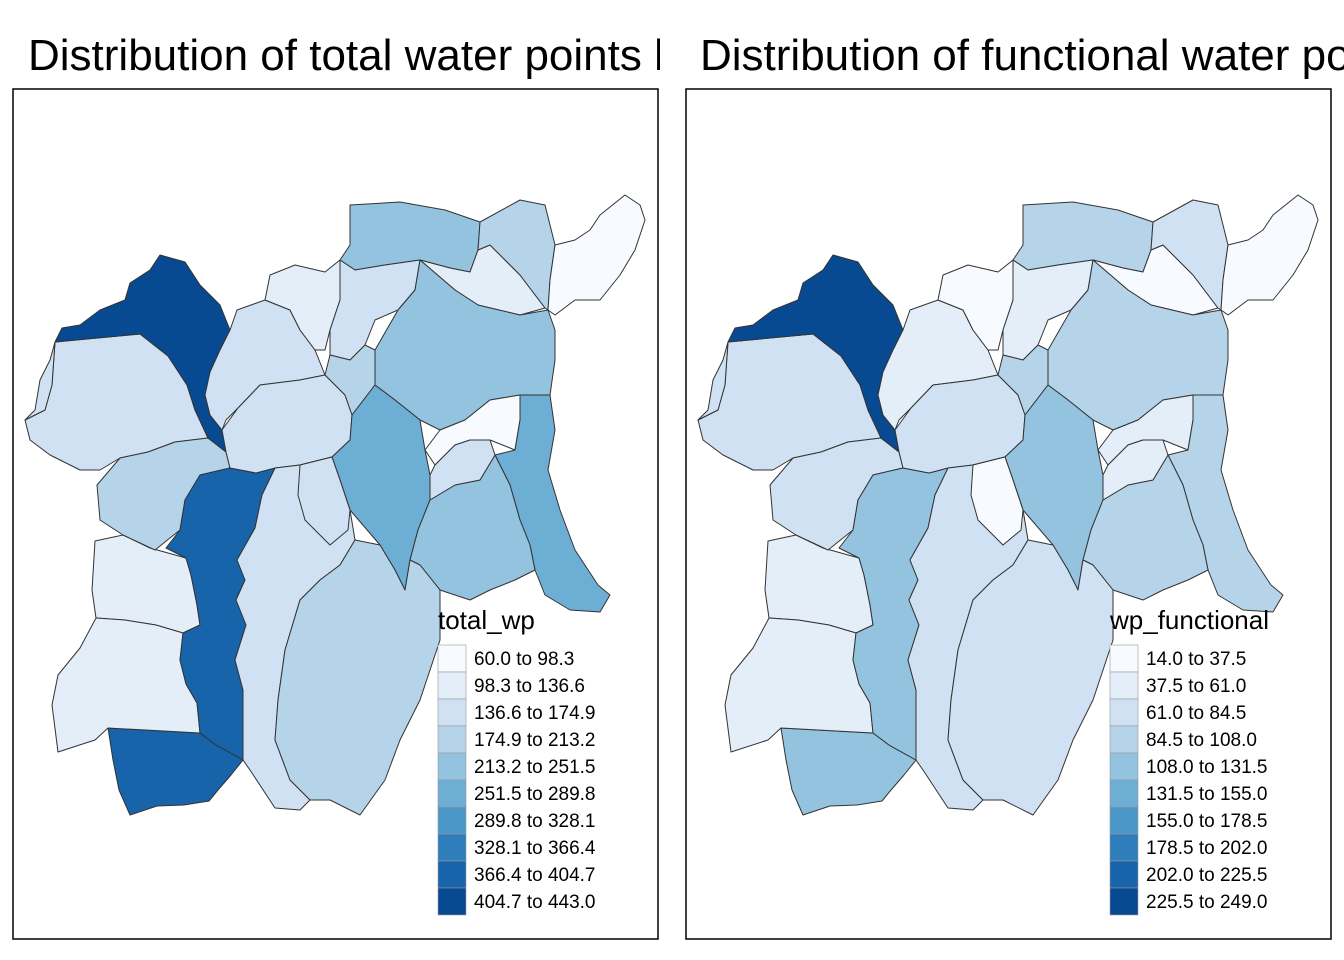 Image resolution: width=1344 pixels, height=960 pixels. Describe the element at coordinates (486, 620) in the screenshot. I see `legend-title: total_wp` at that location.